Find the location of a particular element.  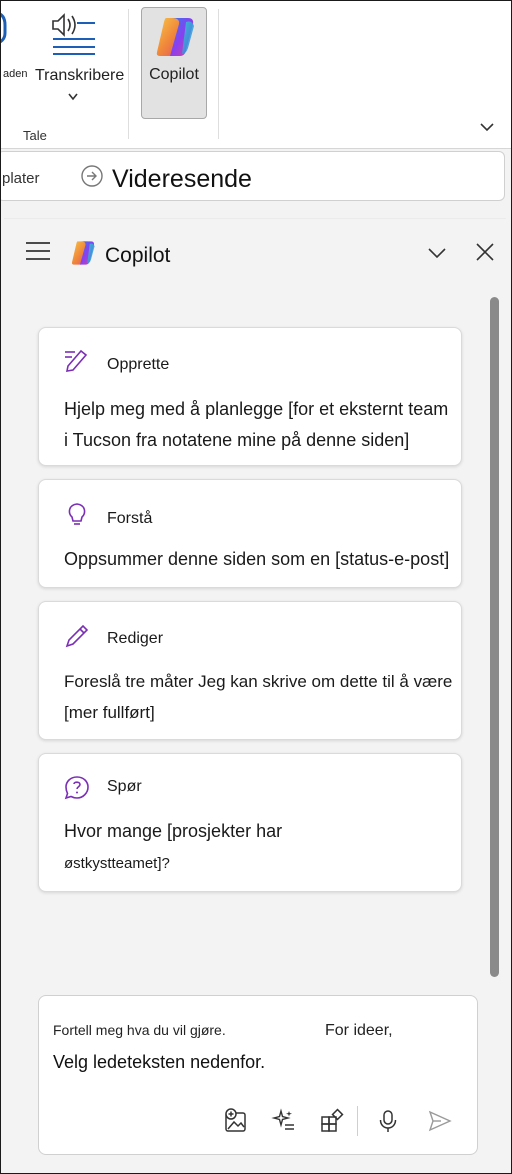

card-text-line1: Hvor mange [prosjekter har is located at coordinates (173, 831).